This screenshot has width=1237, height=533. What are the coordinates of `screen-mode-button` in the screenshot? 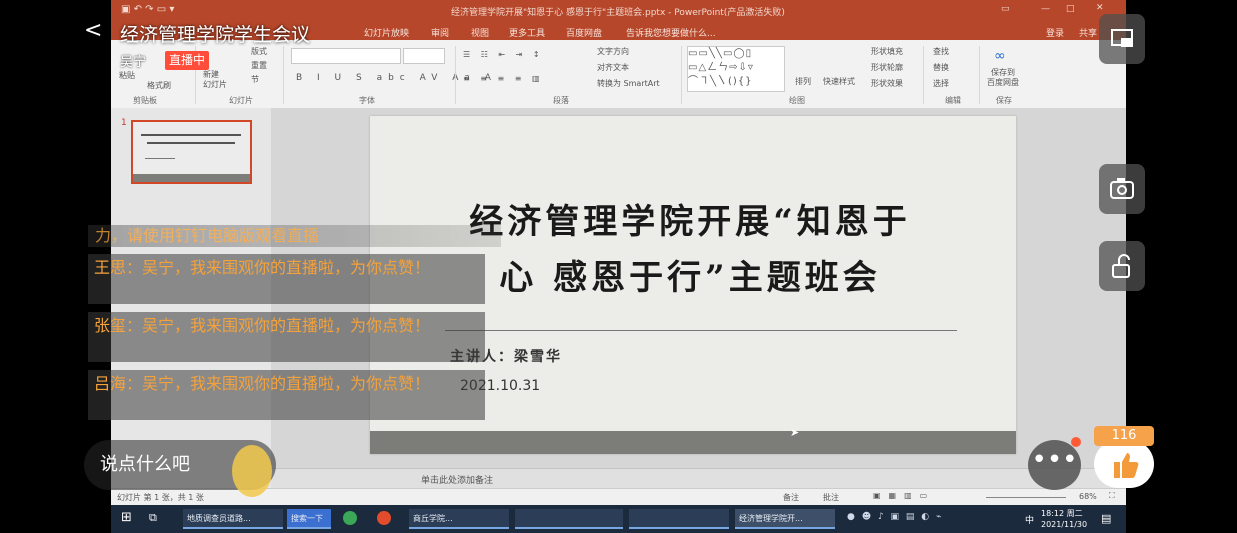 It's located at (1122, 39).